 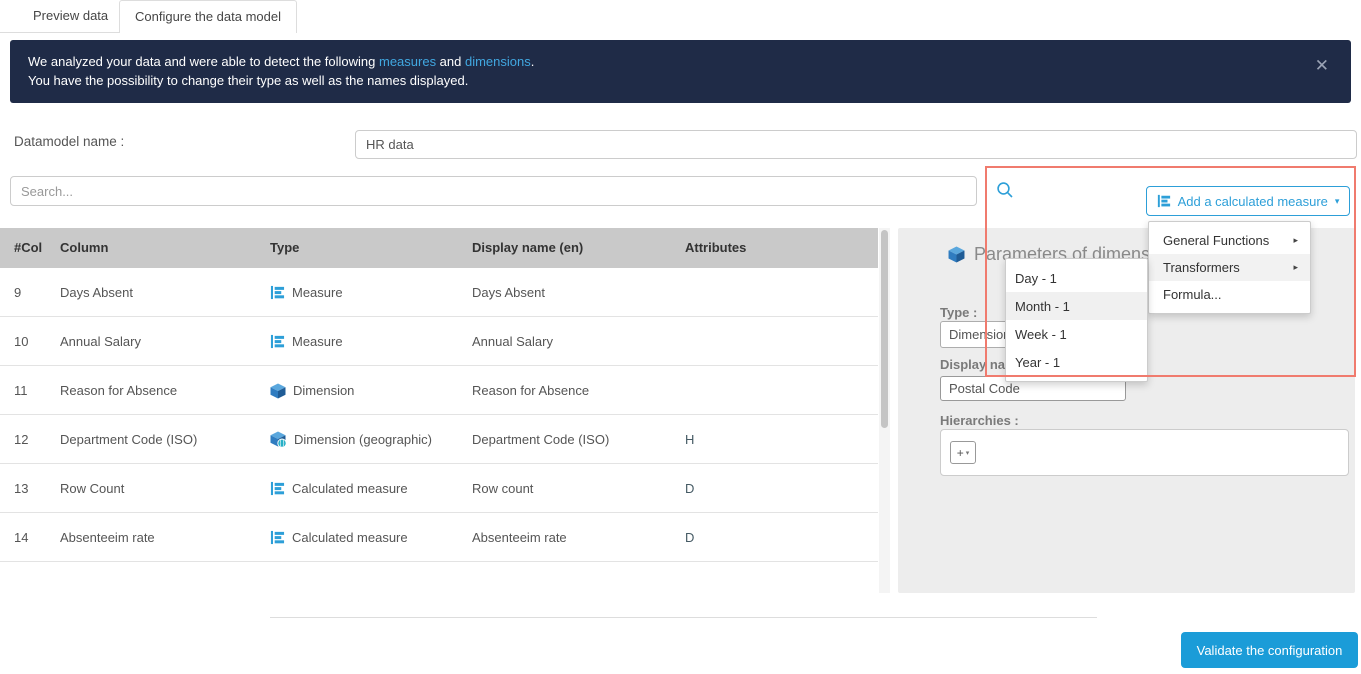 I want to click on display-name-cell: Days Absent, so click(x=508, y=292).